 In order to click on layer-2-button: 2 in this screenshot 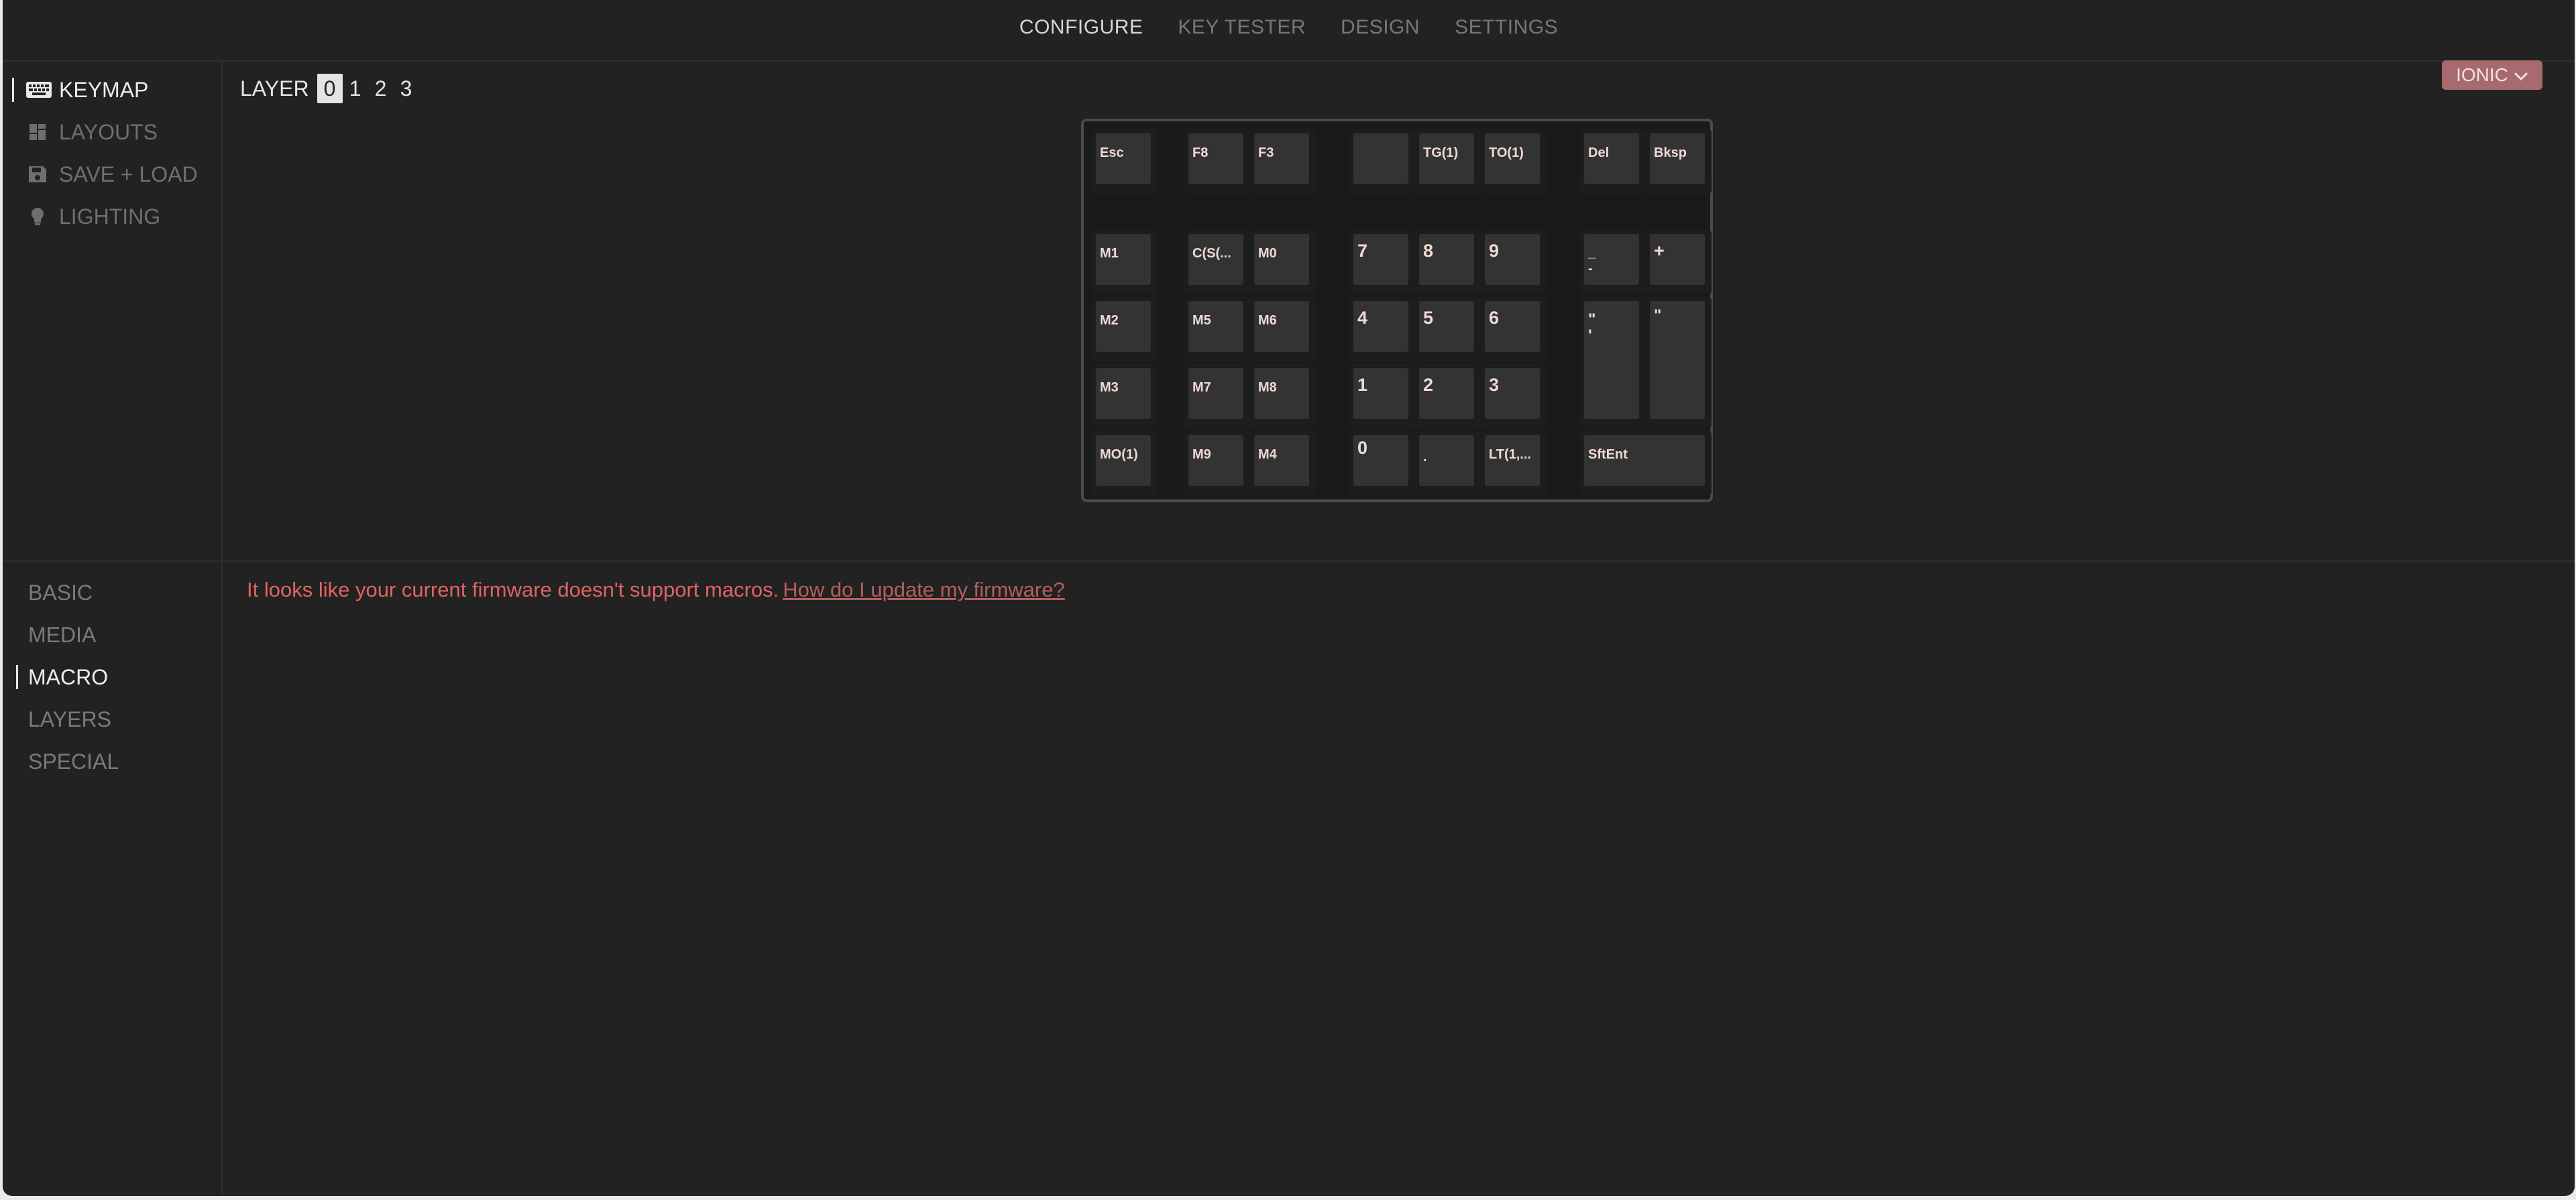, I will do `click(381, 88)`.